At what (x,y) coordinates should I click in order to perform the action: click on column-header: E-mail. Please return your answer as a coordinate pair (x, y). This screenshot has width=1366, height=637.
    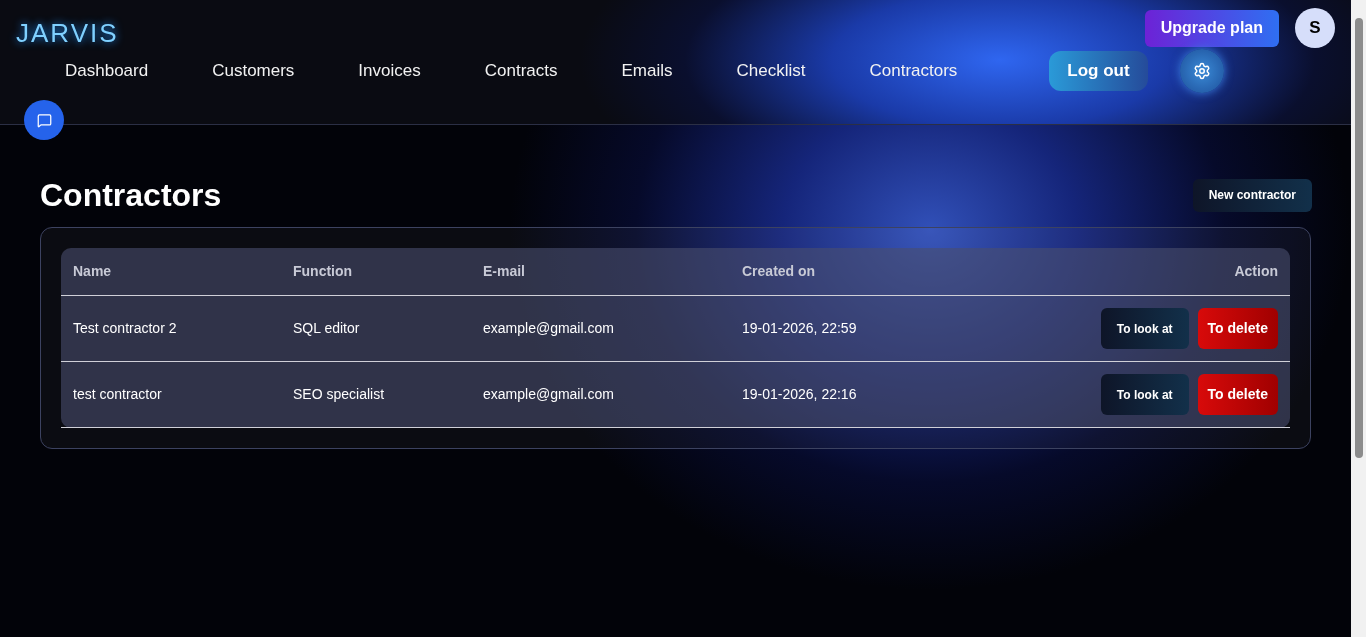
    Looking at the image, I should click on (504, 271).